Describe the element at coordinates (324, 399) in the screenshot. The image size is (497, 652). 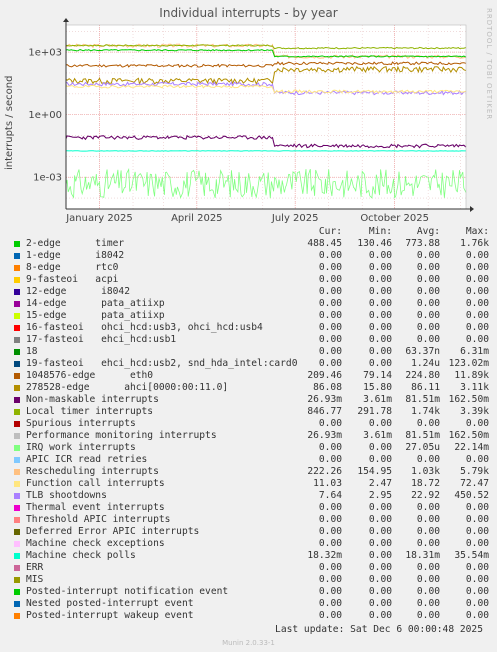
I see `legend-cur-value: 26.93m` at that location.